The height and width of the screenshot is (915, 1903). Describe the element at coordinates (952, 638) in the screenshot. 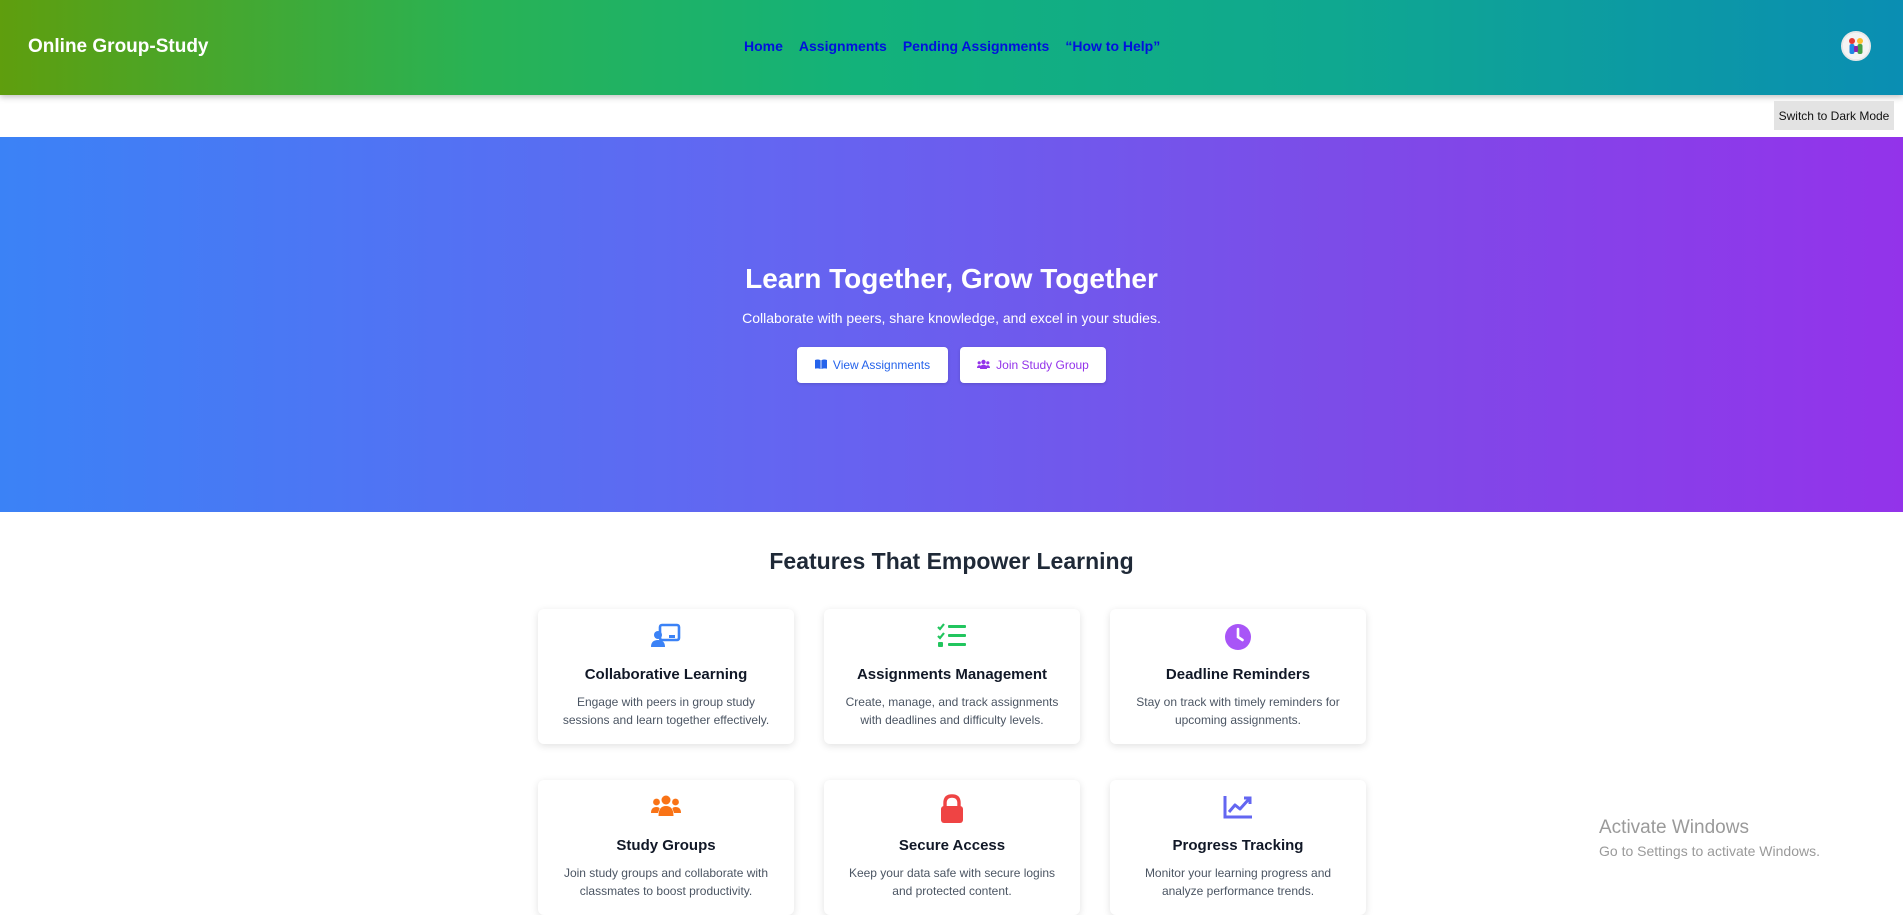

I see `list-check-icon` at that location.